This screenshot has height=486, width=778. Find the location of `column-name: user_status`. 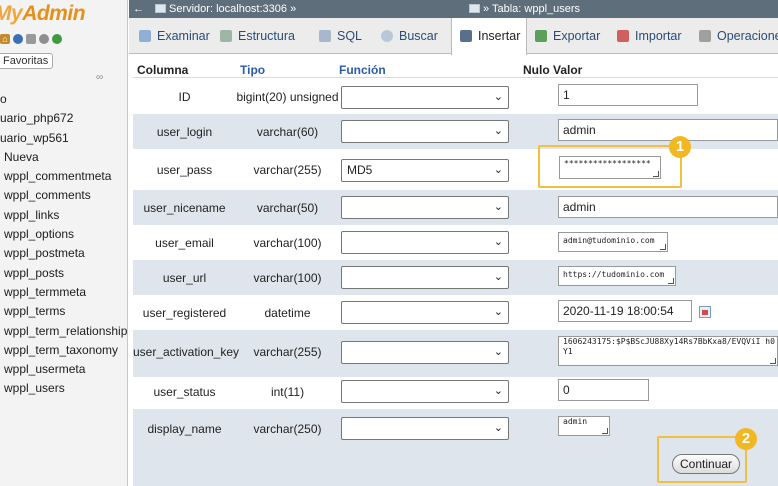

column-name: user_status is located at coordinates (184, 392).